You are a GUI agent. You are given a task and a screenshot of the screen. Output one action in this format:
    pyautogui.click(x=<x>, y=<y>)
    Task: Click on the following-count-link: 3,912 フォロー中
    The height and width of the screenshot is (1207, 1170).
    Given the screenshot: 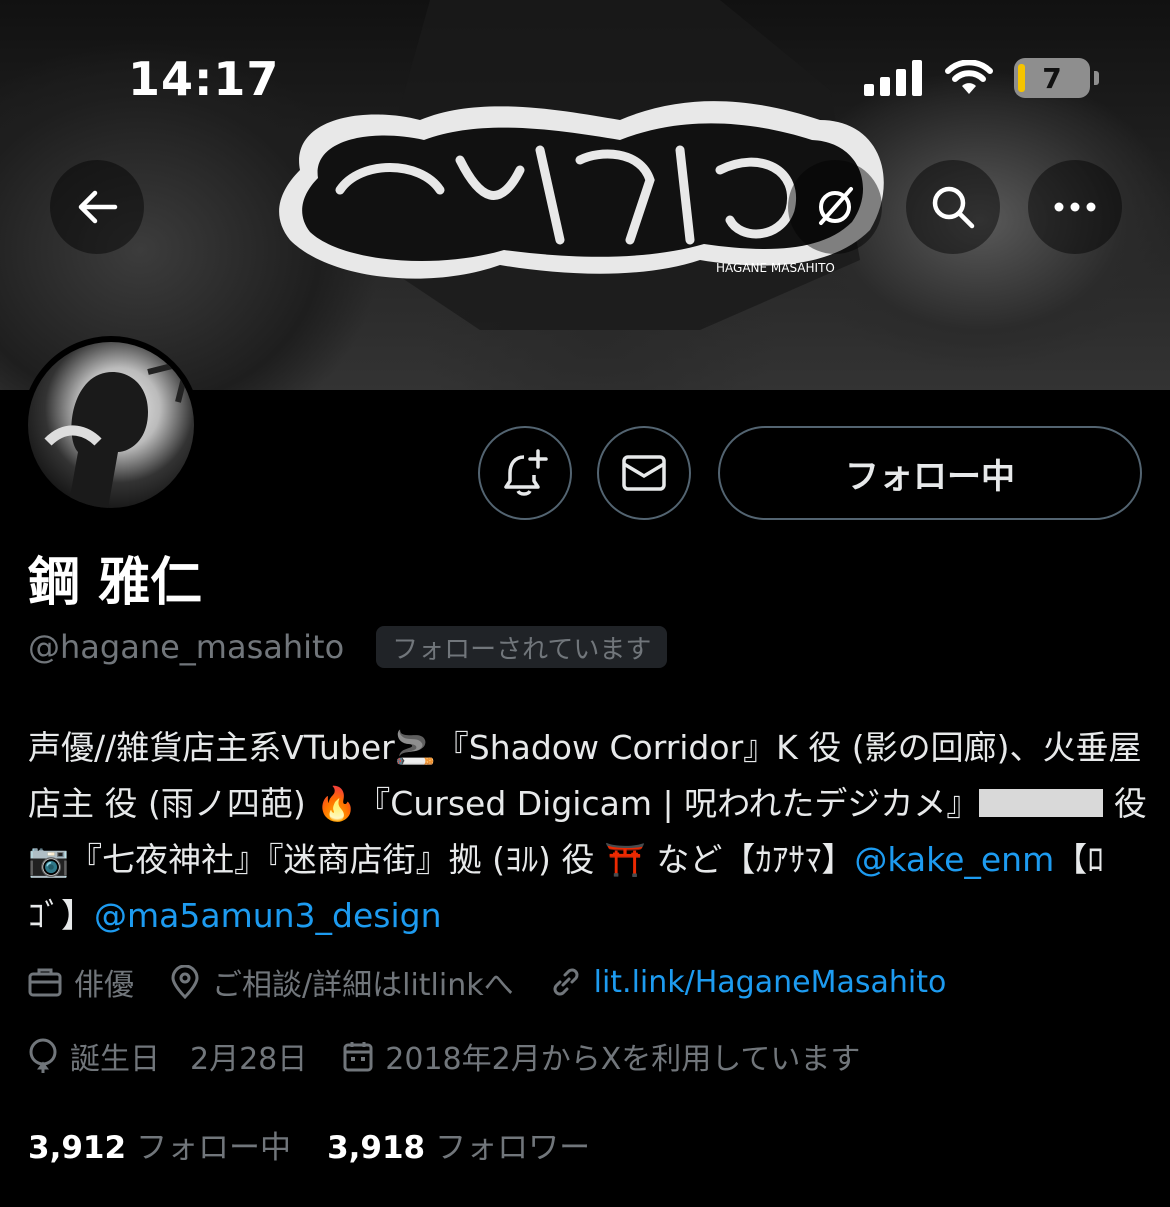 What is the action you would take?
    pyautogui.click(x=159, y=1144)
    